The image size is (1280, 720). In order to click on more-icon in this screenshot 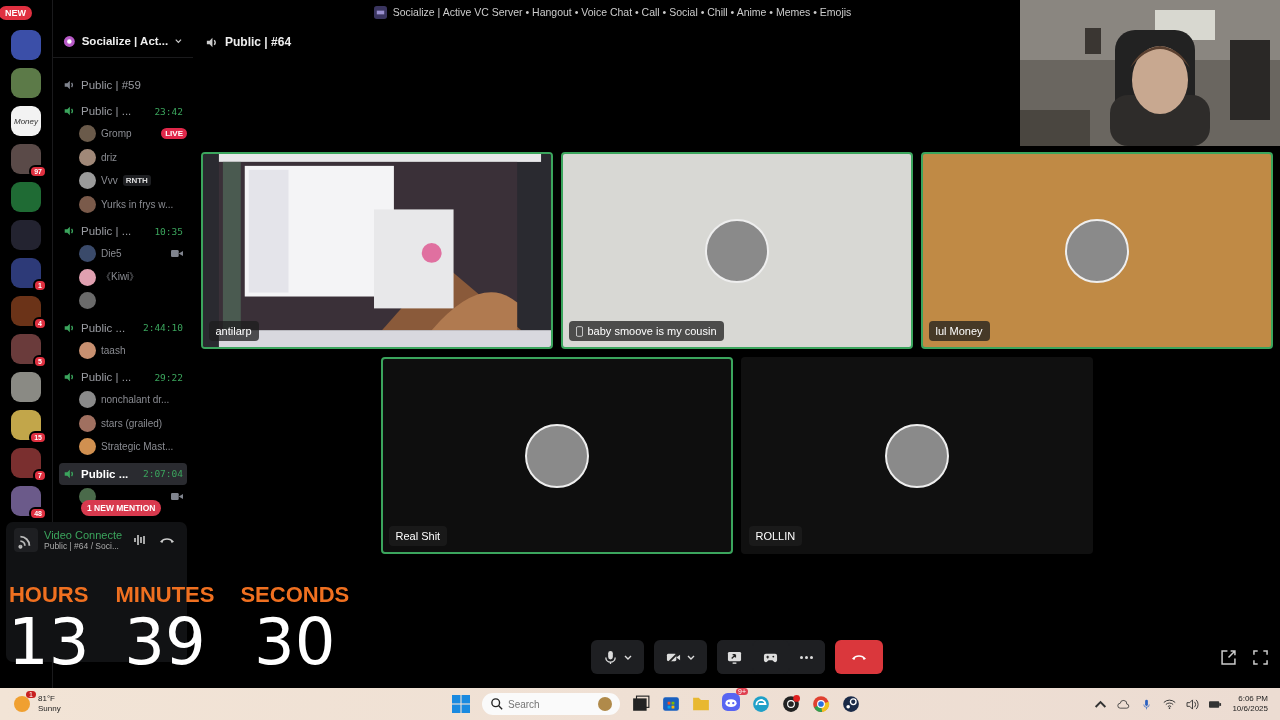, I will do `click(806, 657)`.